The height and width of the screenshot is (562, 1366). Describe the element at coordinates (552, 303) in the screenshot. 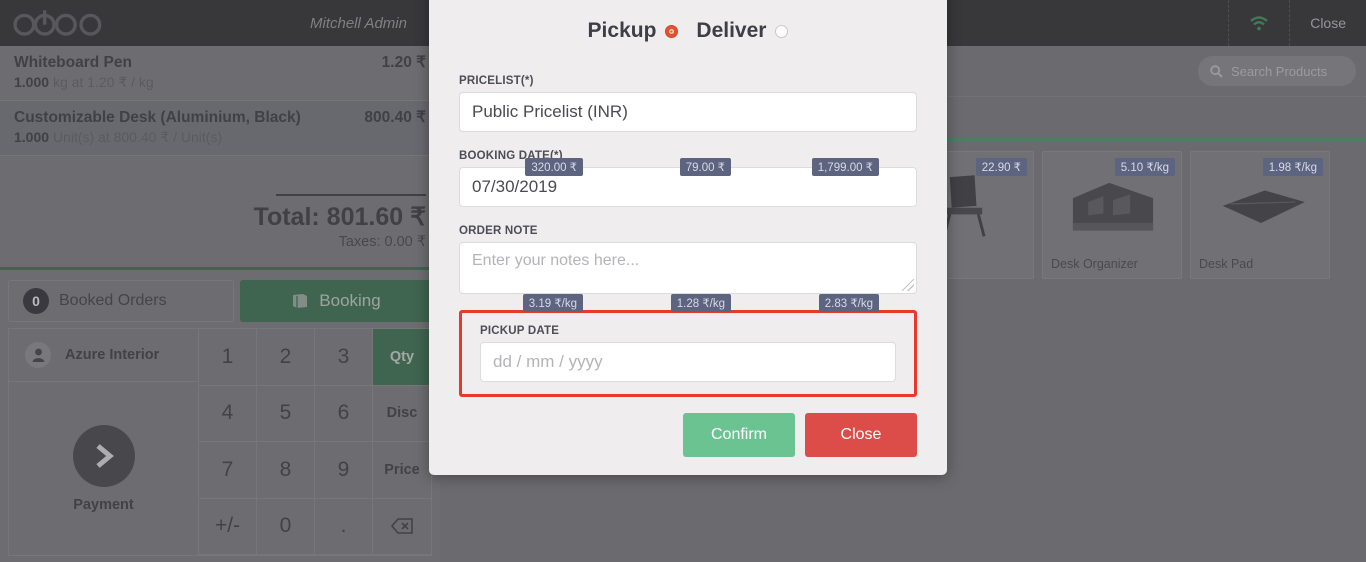

I see `product-price: 3.19 ₹/kg` at that location.